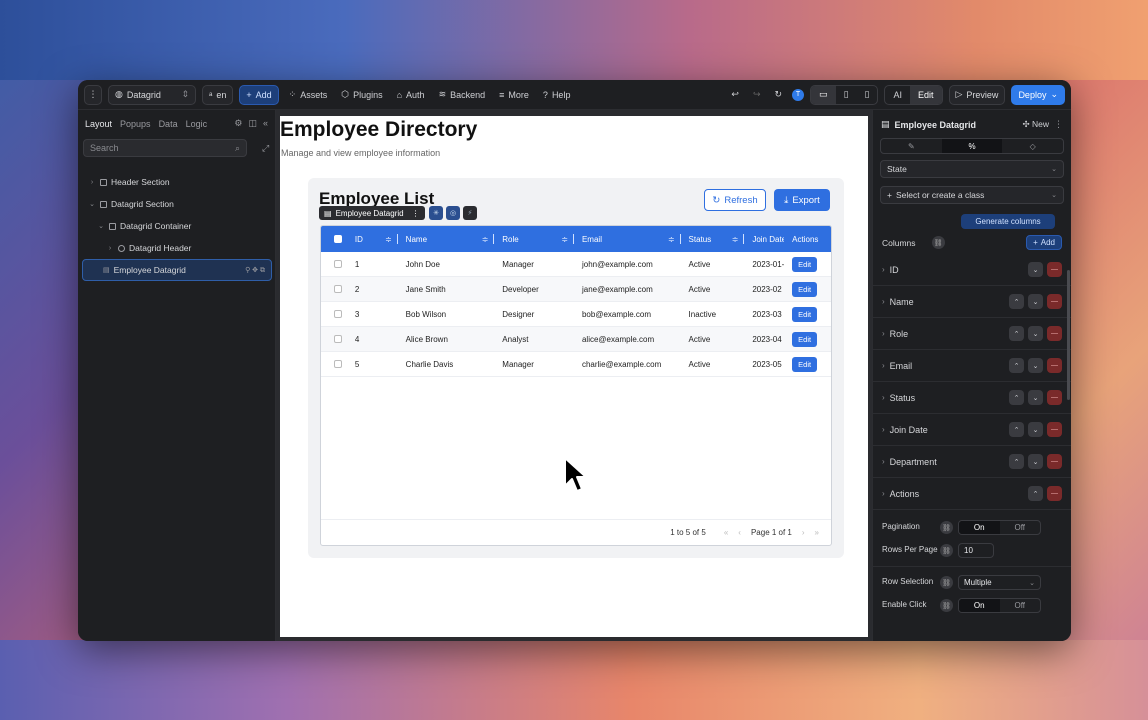  I want to click on toggle-off: Off, so click(1020, 527).